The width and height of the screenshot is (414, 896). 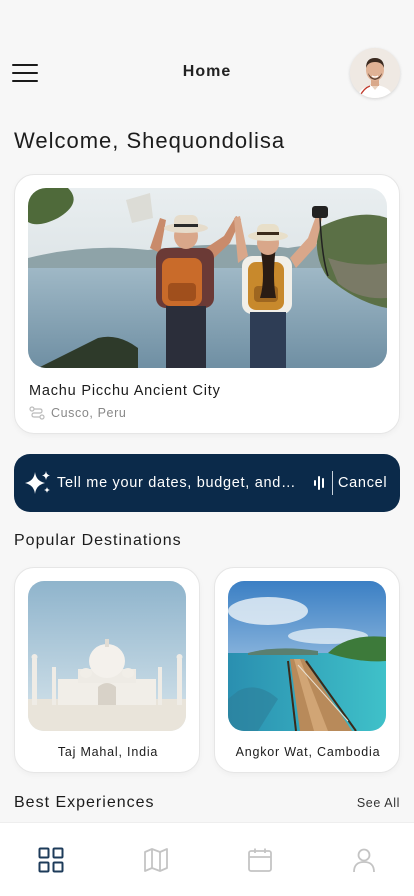 I want to click on map-icon, so click(x=156, y=860).